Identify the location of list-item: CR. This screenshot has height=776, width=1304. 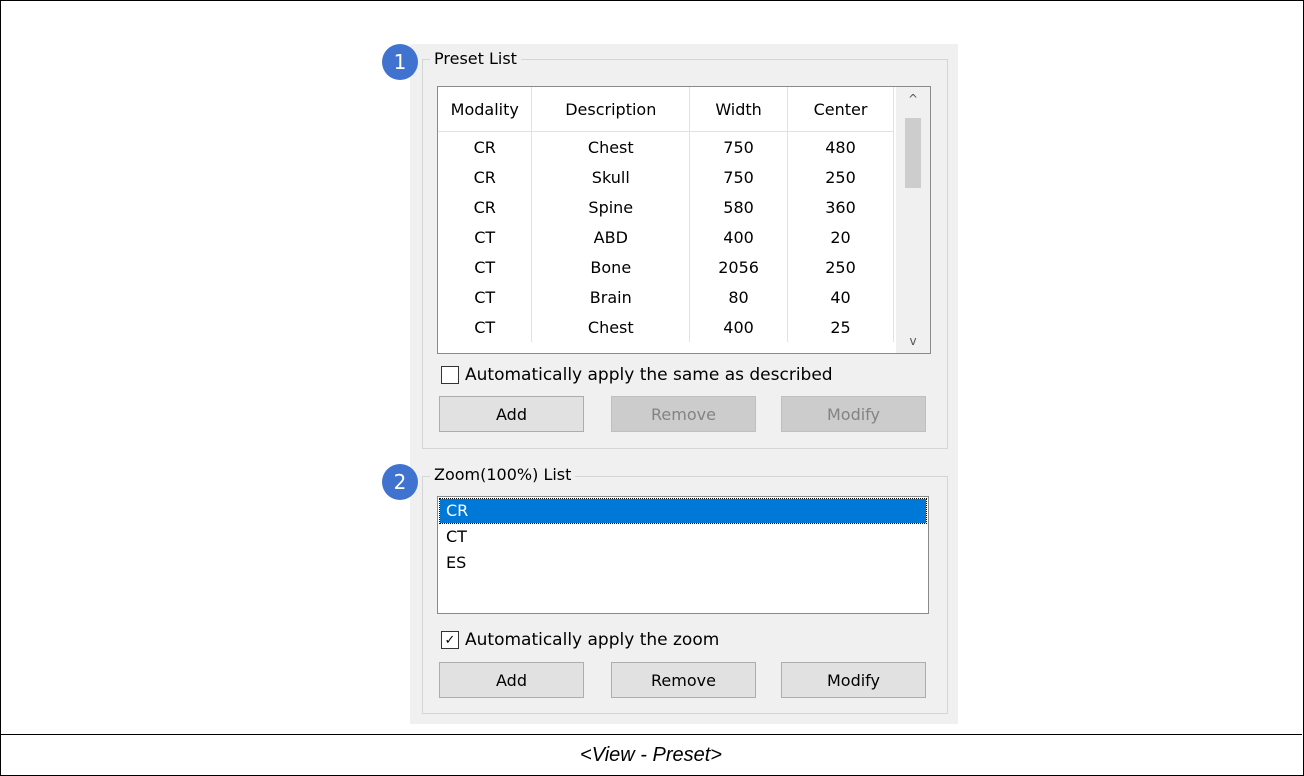
(683, 511).